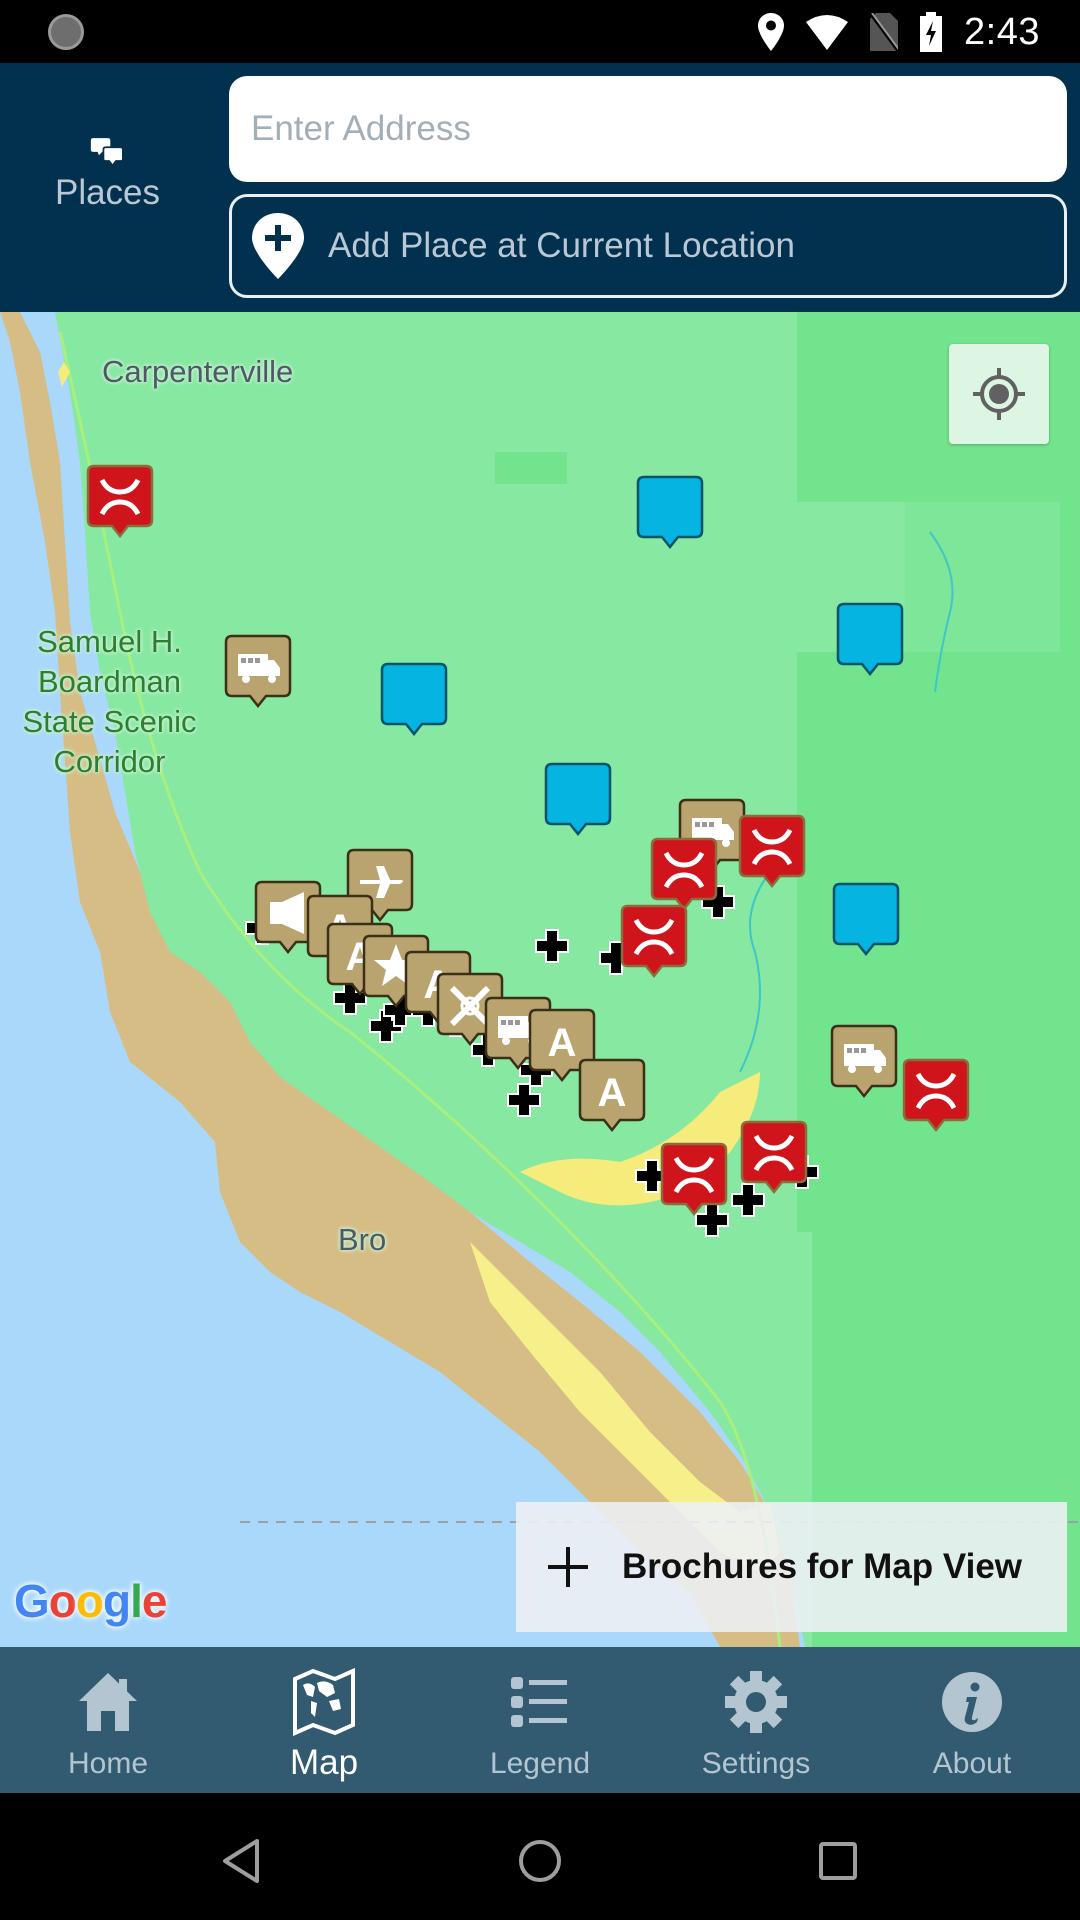 The height and width of the screenshot is (1920, 1080). Describe the element at coordinates (756, 1763) in the screenshot. I see `nav-label-settings: Settings` at that location.